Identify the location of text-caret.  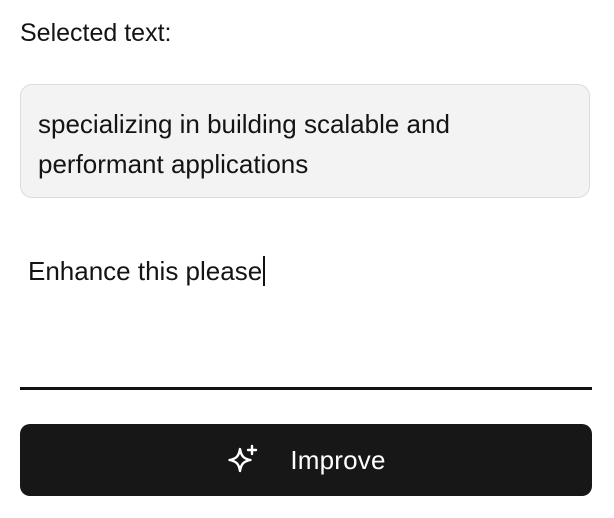
(264, 271).